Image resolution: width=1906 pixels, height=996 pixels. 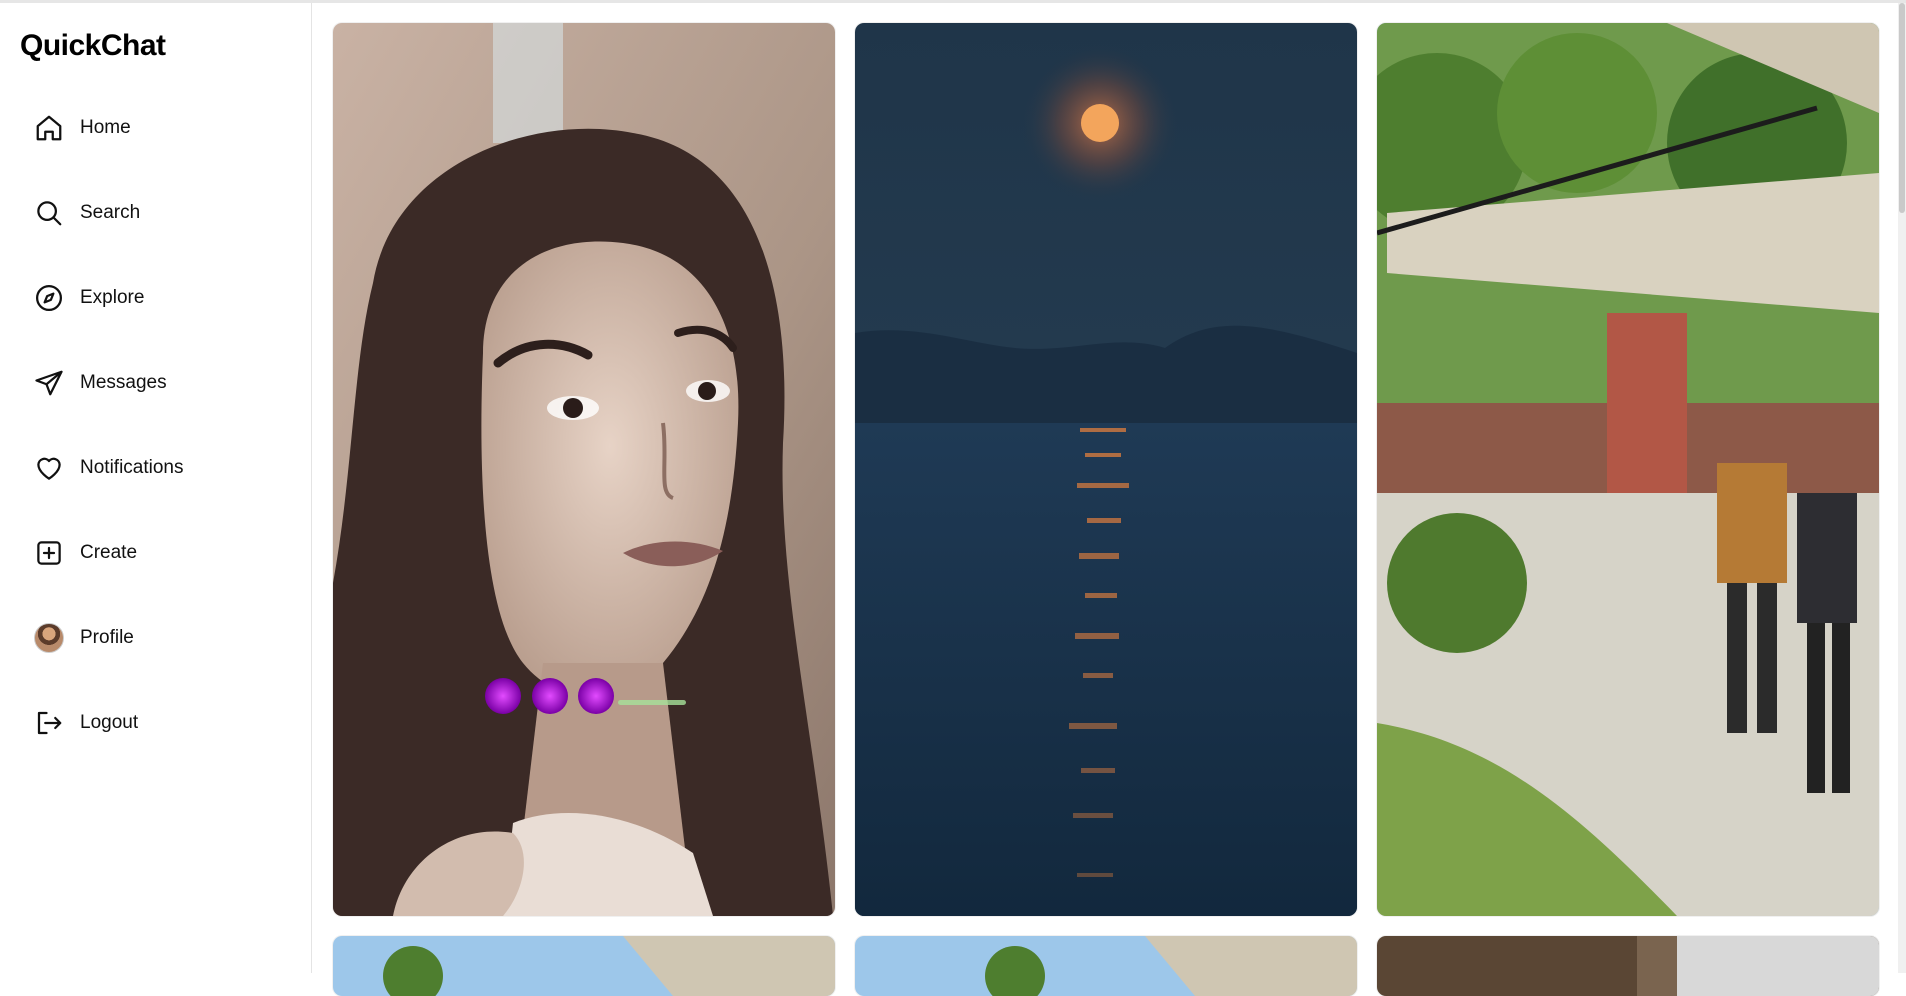 I want to click on home-icon, so click(x=49, y=128).